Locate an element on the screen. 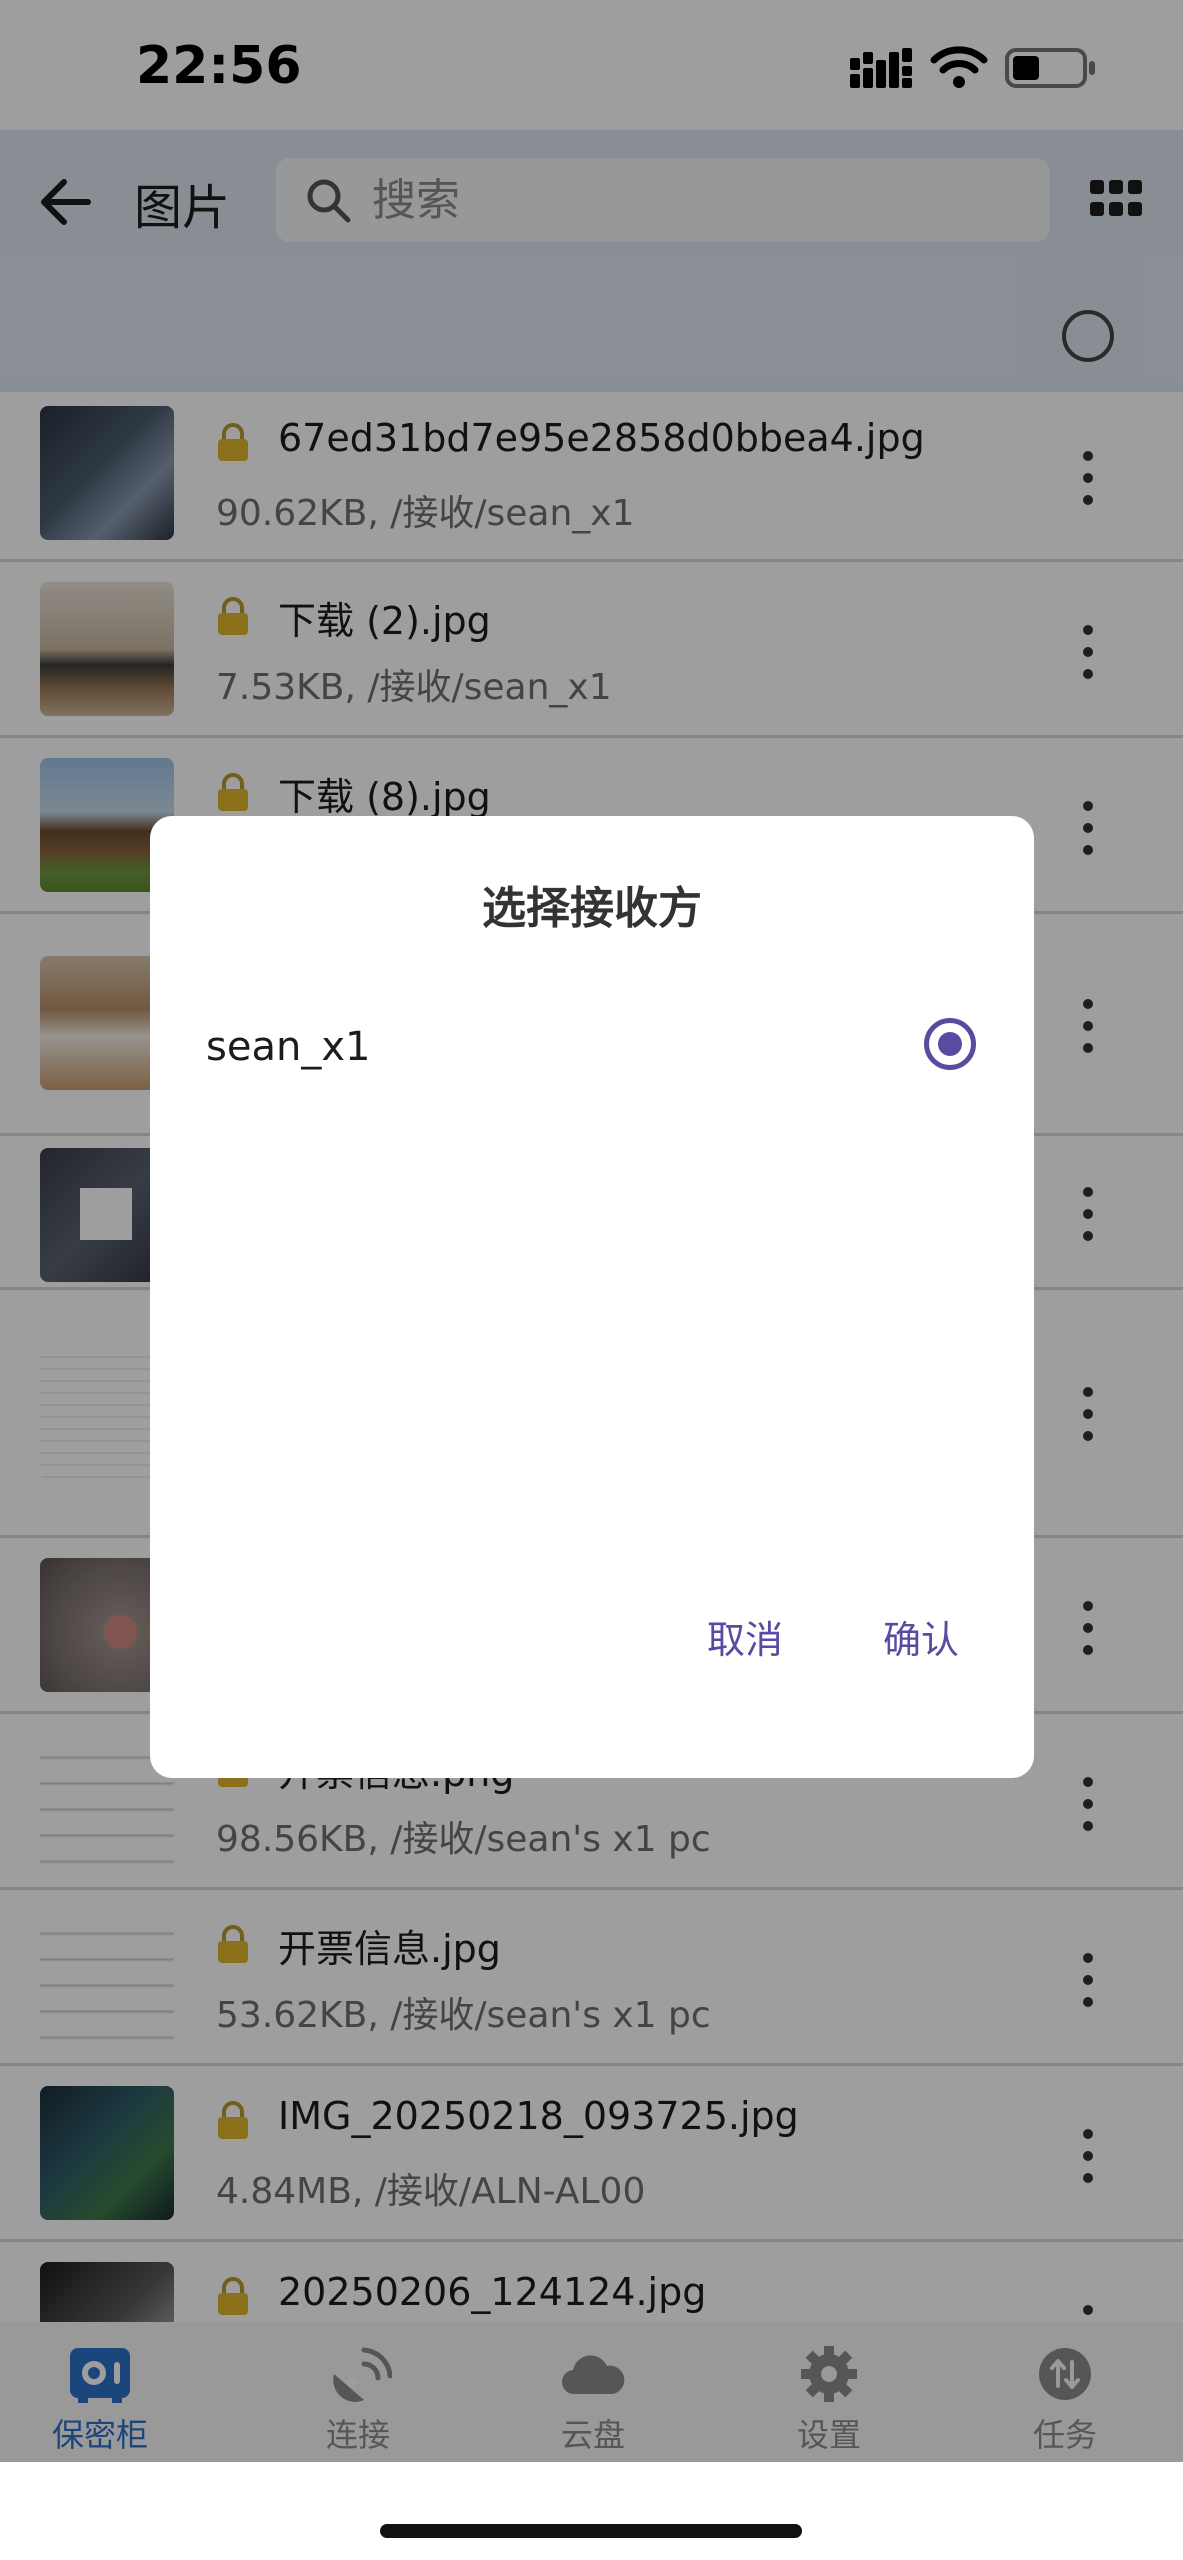 The height and width of the screenshot is (2560, 1183). confirm-button: 确认 is located at coordinates (921, 1640).